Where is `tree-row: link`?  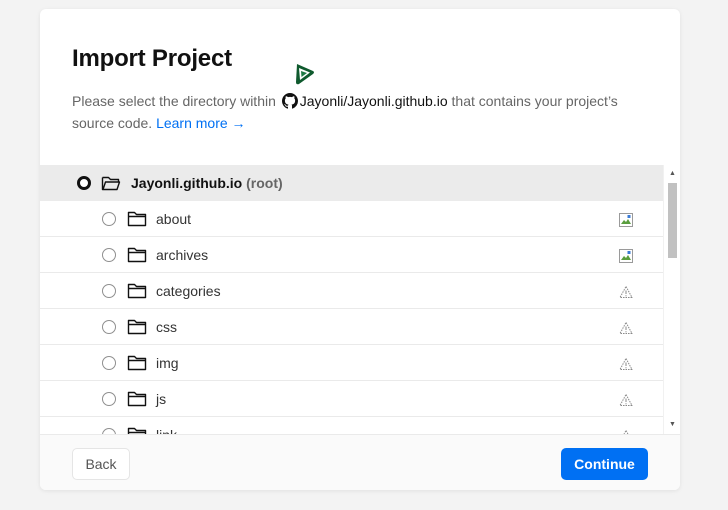 tree-row: link is located at coordinates (351, 425).